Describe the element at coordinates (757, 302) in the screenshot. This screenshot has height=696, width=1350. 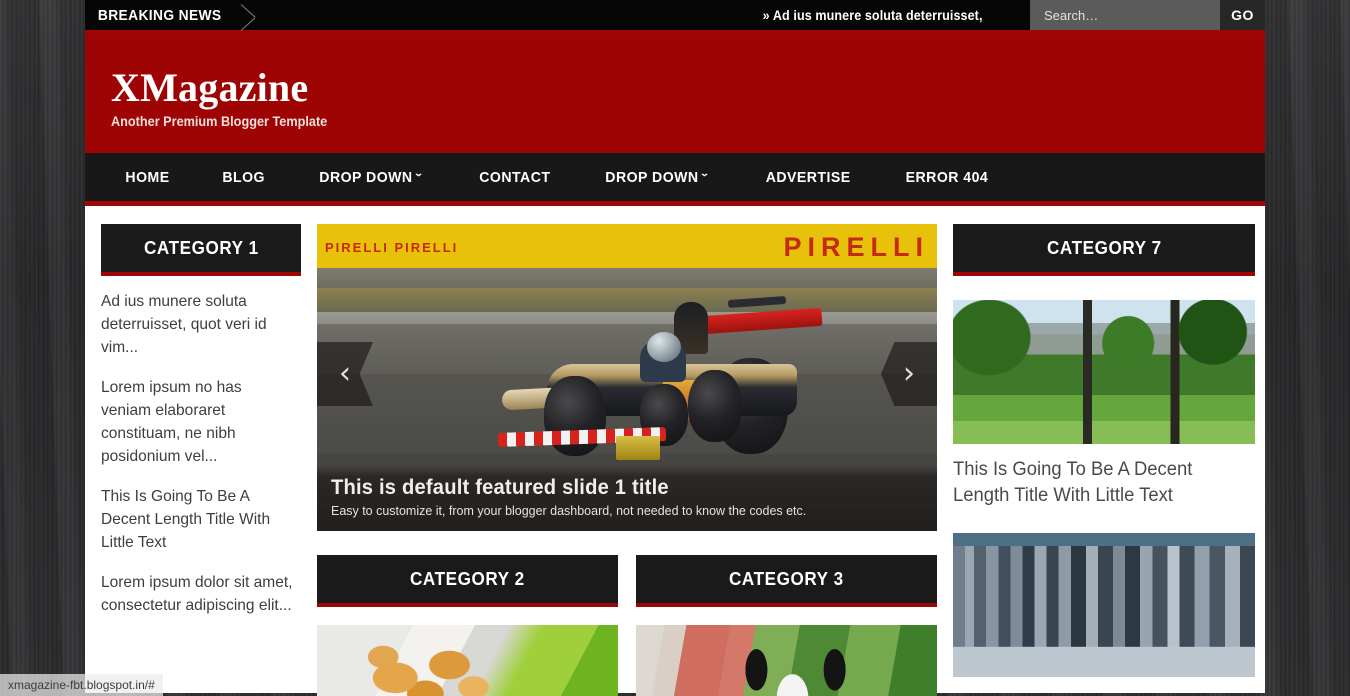
I see `rear-wing-upper` at that location.